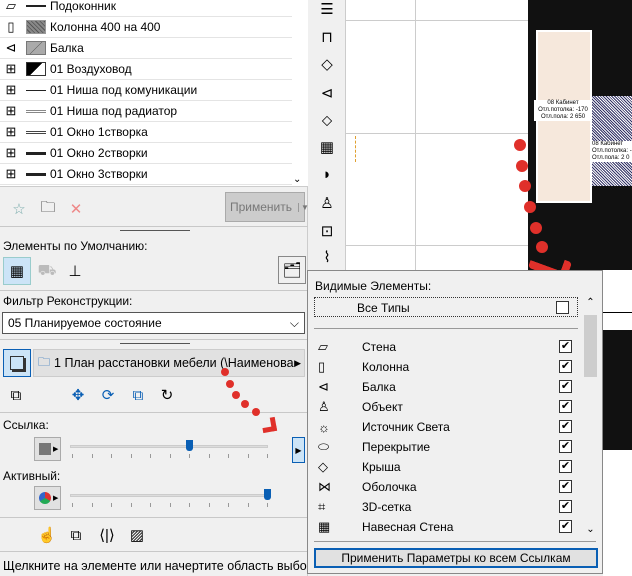  Describe the element at coordinates (322, 506) in the screenshot. I see `mesh-icon: ⌗` at that location.